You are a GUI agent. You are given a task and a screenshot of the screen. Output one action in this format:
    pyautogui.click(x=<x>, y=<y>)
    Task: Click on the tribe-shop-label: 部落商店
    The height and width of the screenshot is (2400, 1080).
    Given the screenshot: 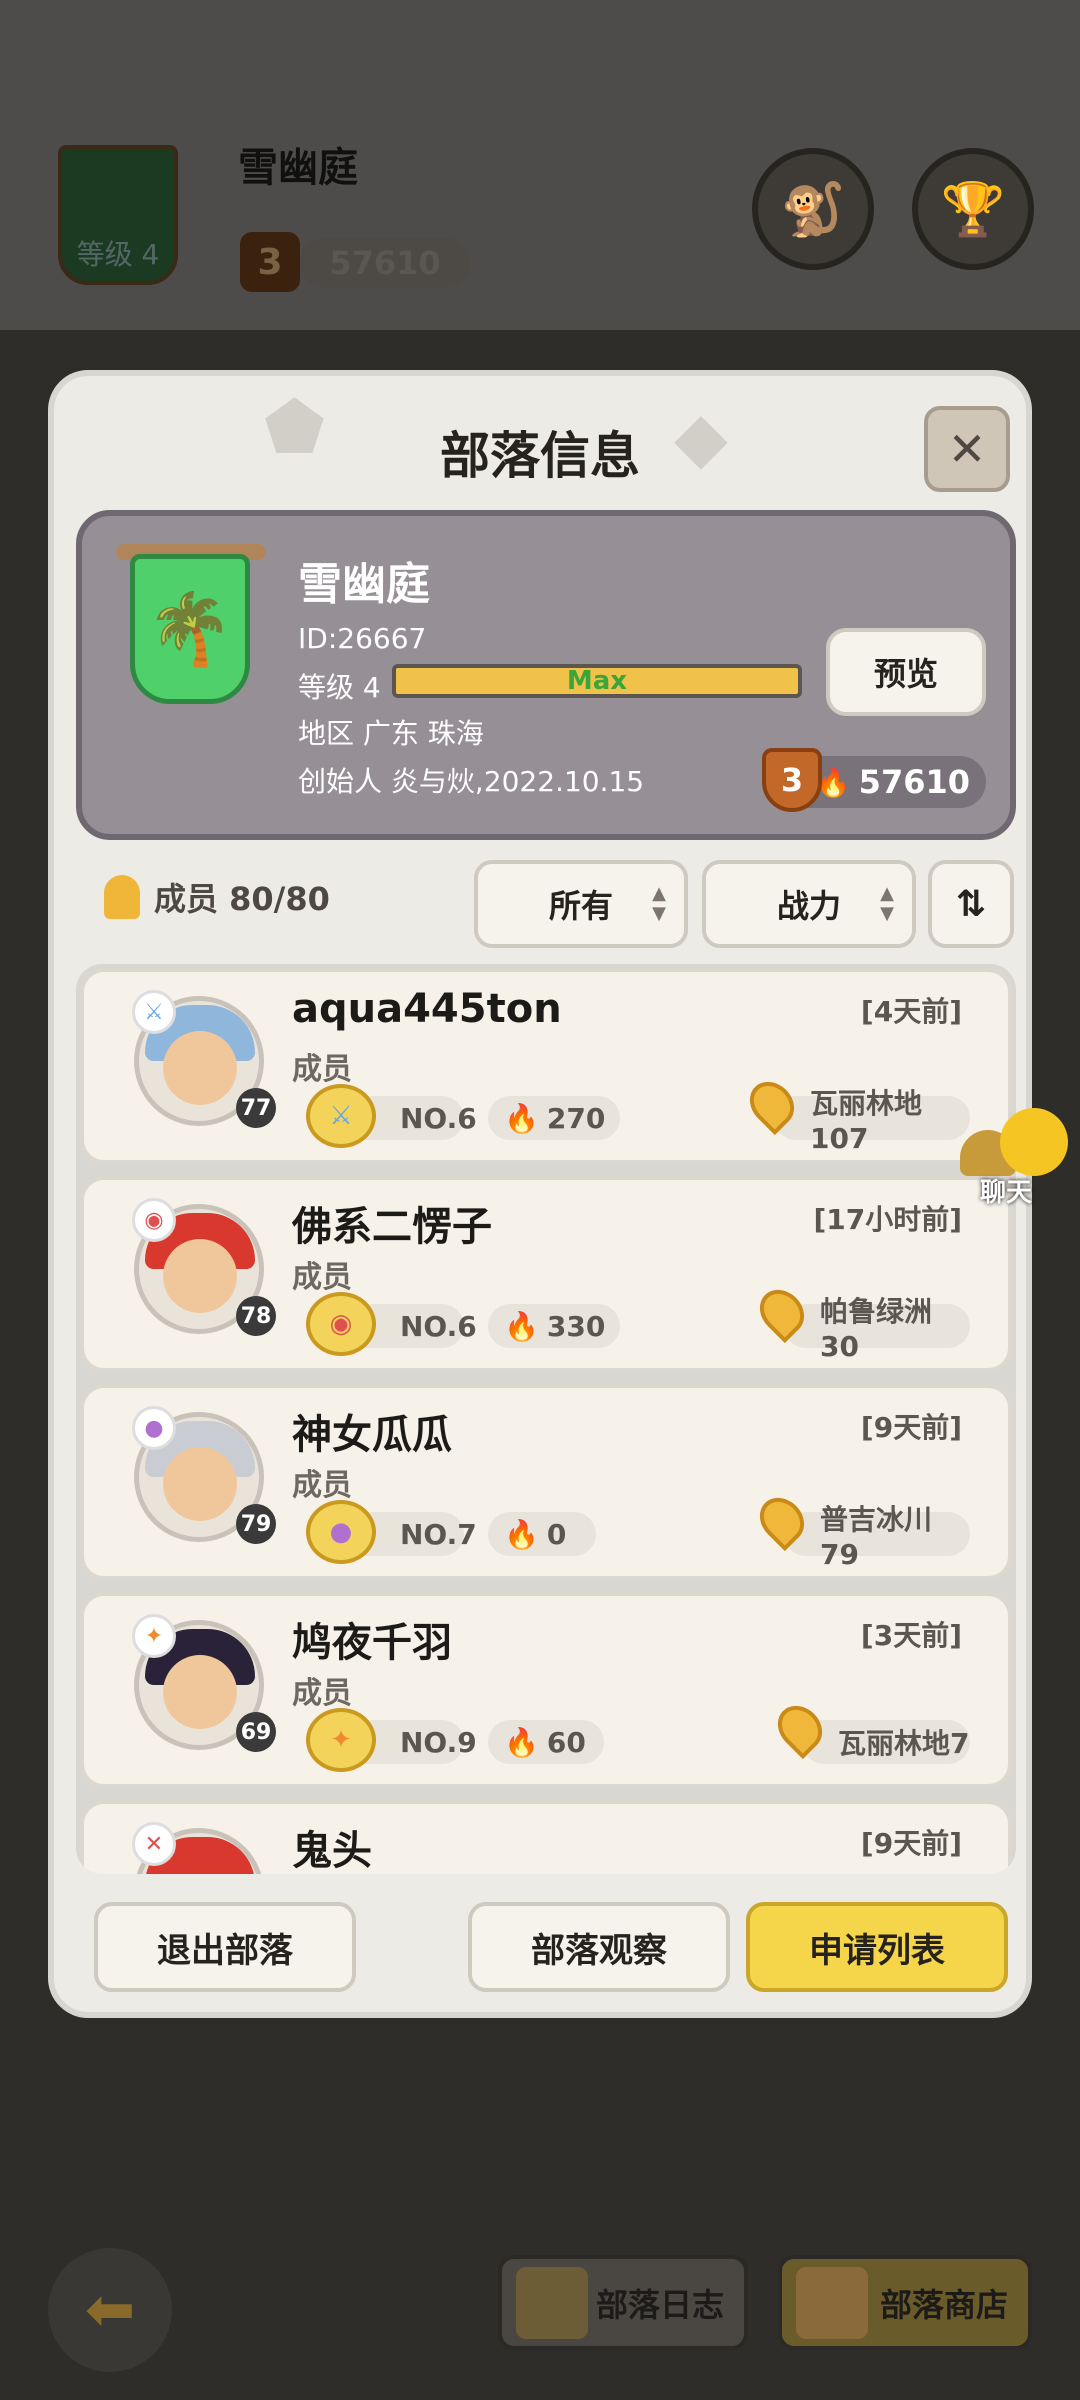 What is the action you would take?
    pyautogui.click(x=943, y=2304)
    